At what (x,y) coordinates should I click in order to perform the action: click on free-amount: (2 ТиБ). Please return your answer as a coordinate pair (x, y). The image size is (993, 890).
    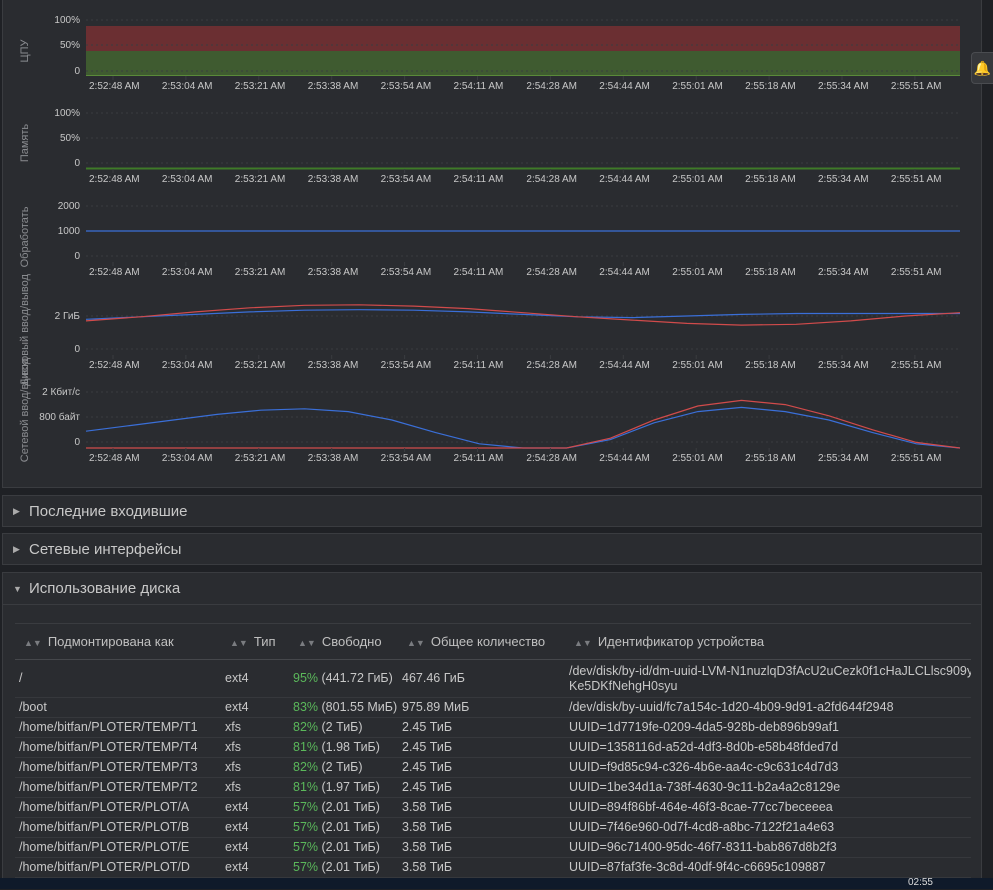
    Looking at the image, I should click on (342, 727).